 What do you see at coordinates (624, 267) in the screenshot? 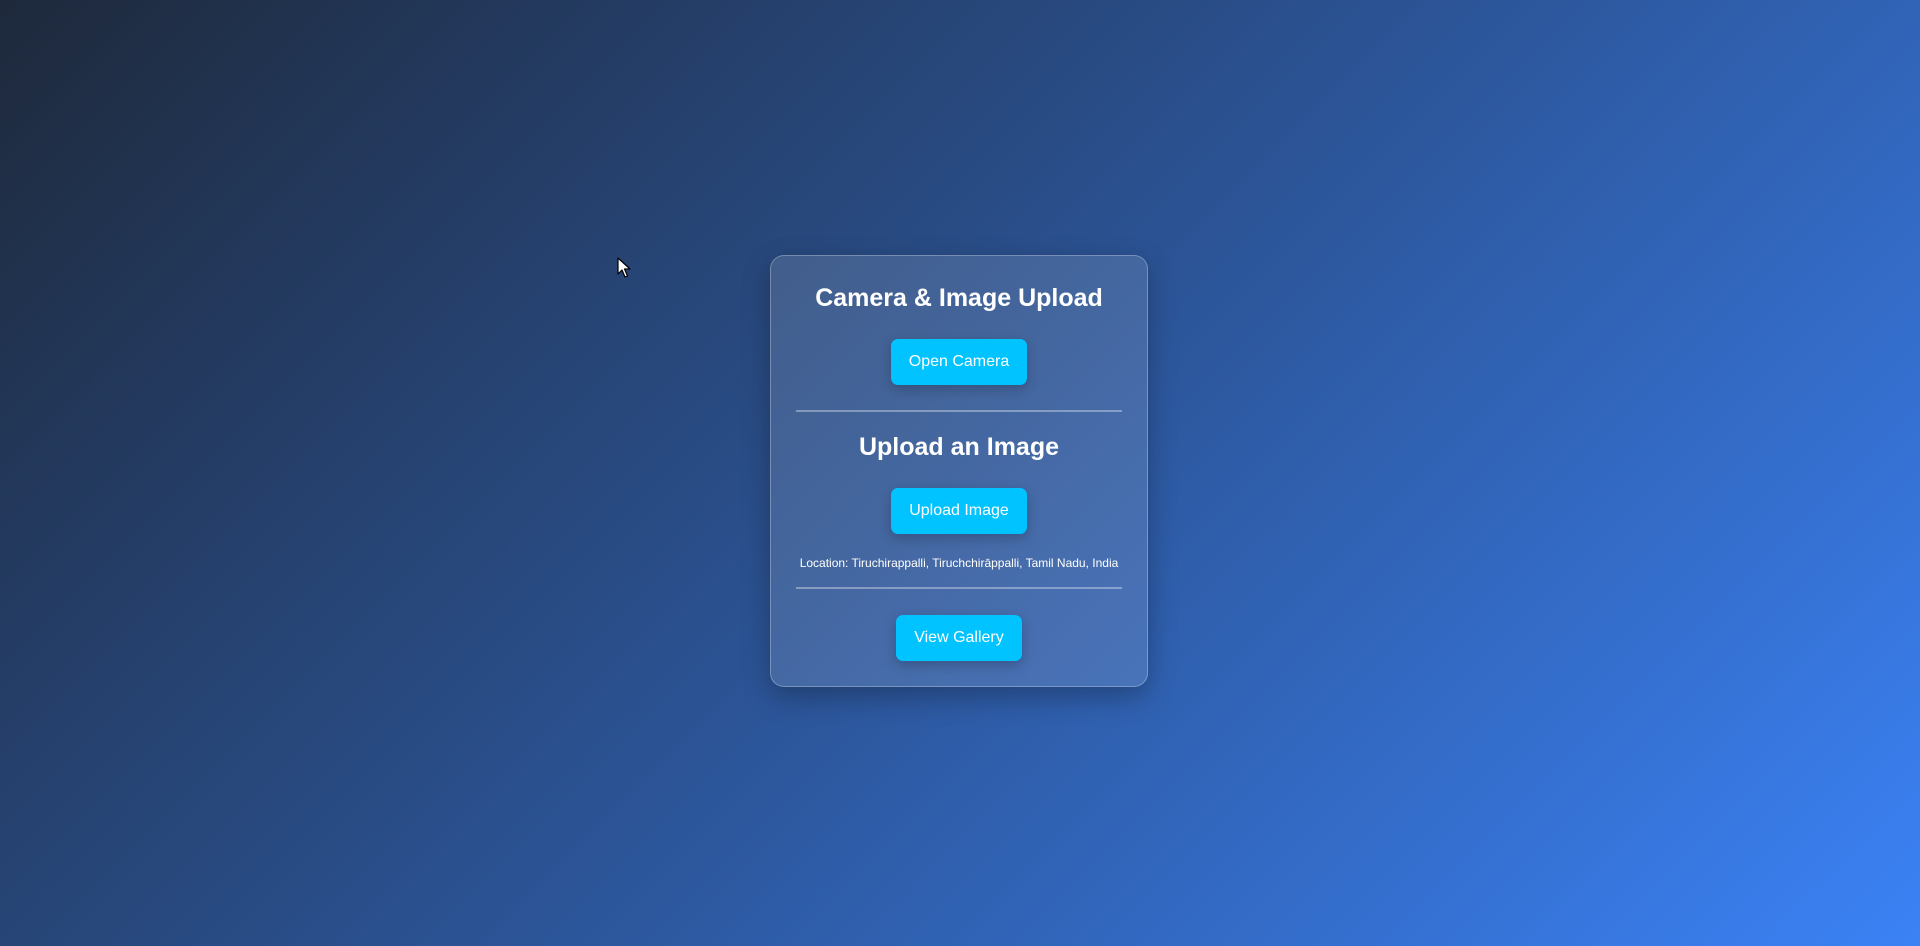
I see `mouse-pointer-icon` at bounding box center [624, 267].